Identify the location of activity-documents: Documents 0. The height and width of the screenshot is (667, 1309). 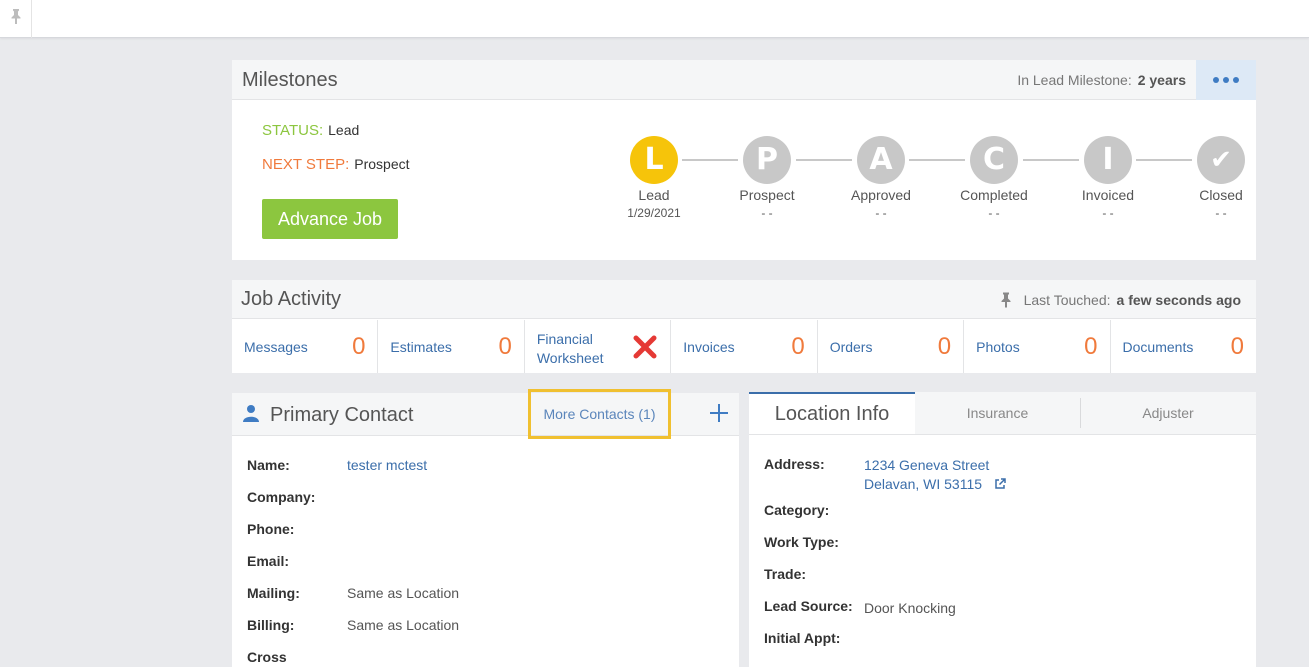
(1183, 346).